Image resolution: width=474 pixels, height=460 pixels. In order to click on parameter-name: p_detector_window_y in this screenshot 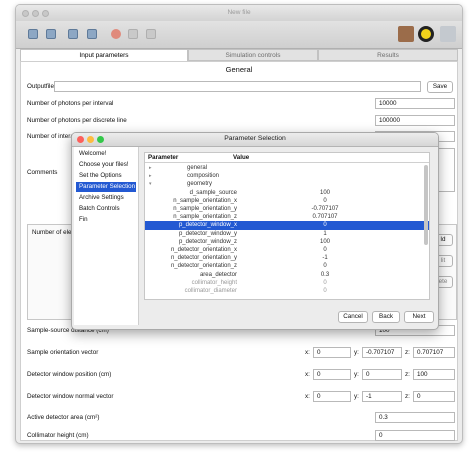, I will do `click(207, 233)`.